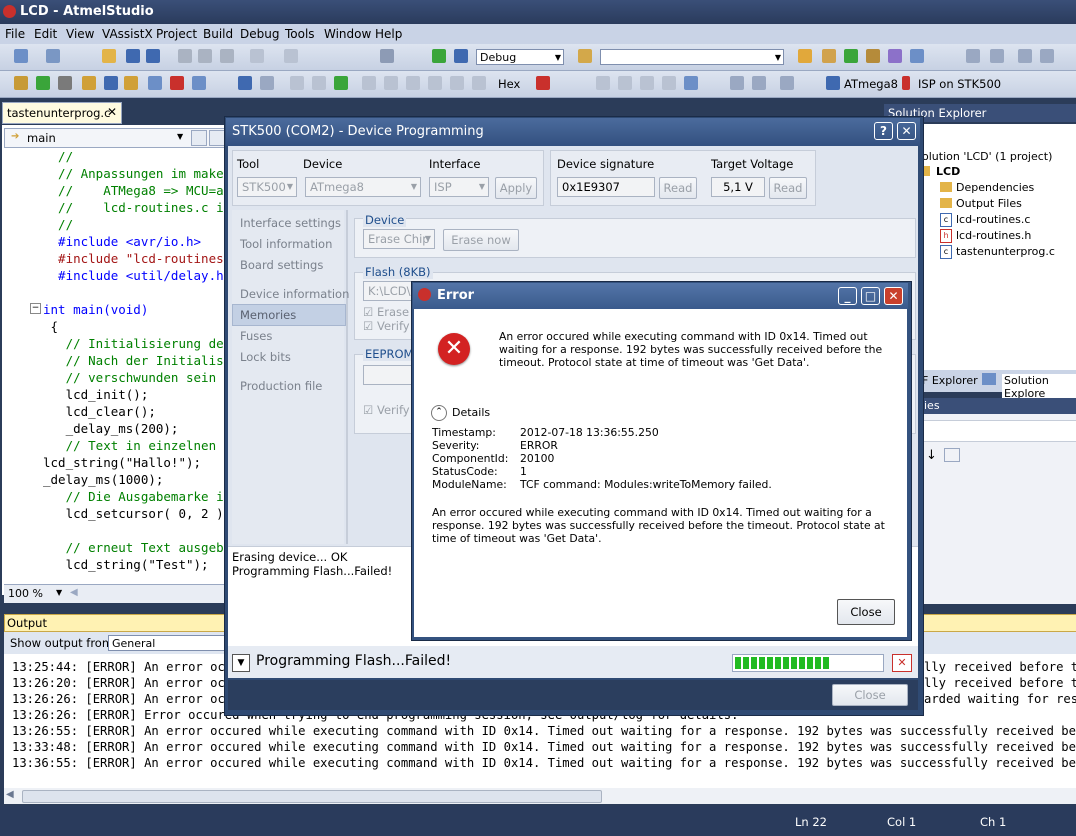 Image resolution: width=1076 pixels, height=836 pixels. What do you see at coordinates (21, 56) in the screenshot?
I see `new-project-icon` at bounding box center [21, 56].